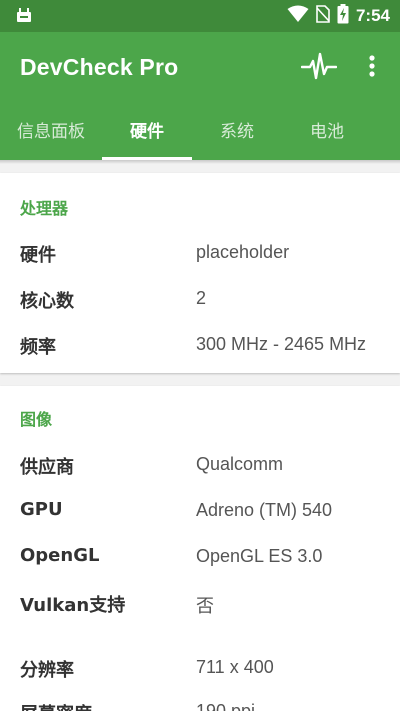 This screenshot has height=711, width=400. I want to click on row-label-cores: 核心数, so click(47, 301).